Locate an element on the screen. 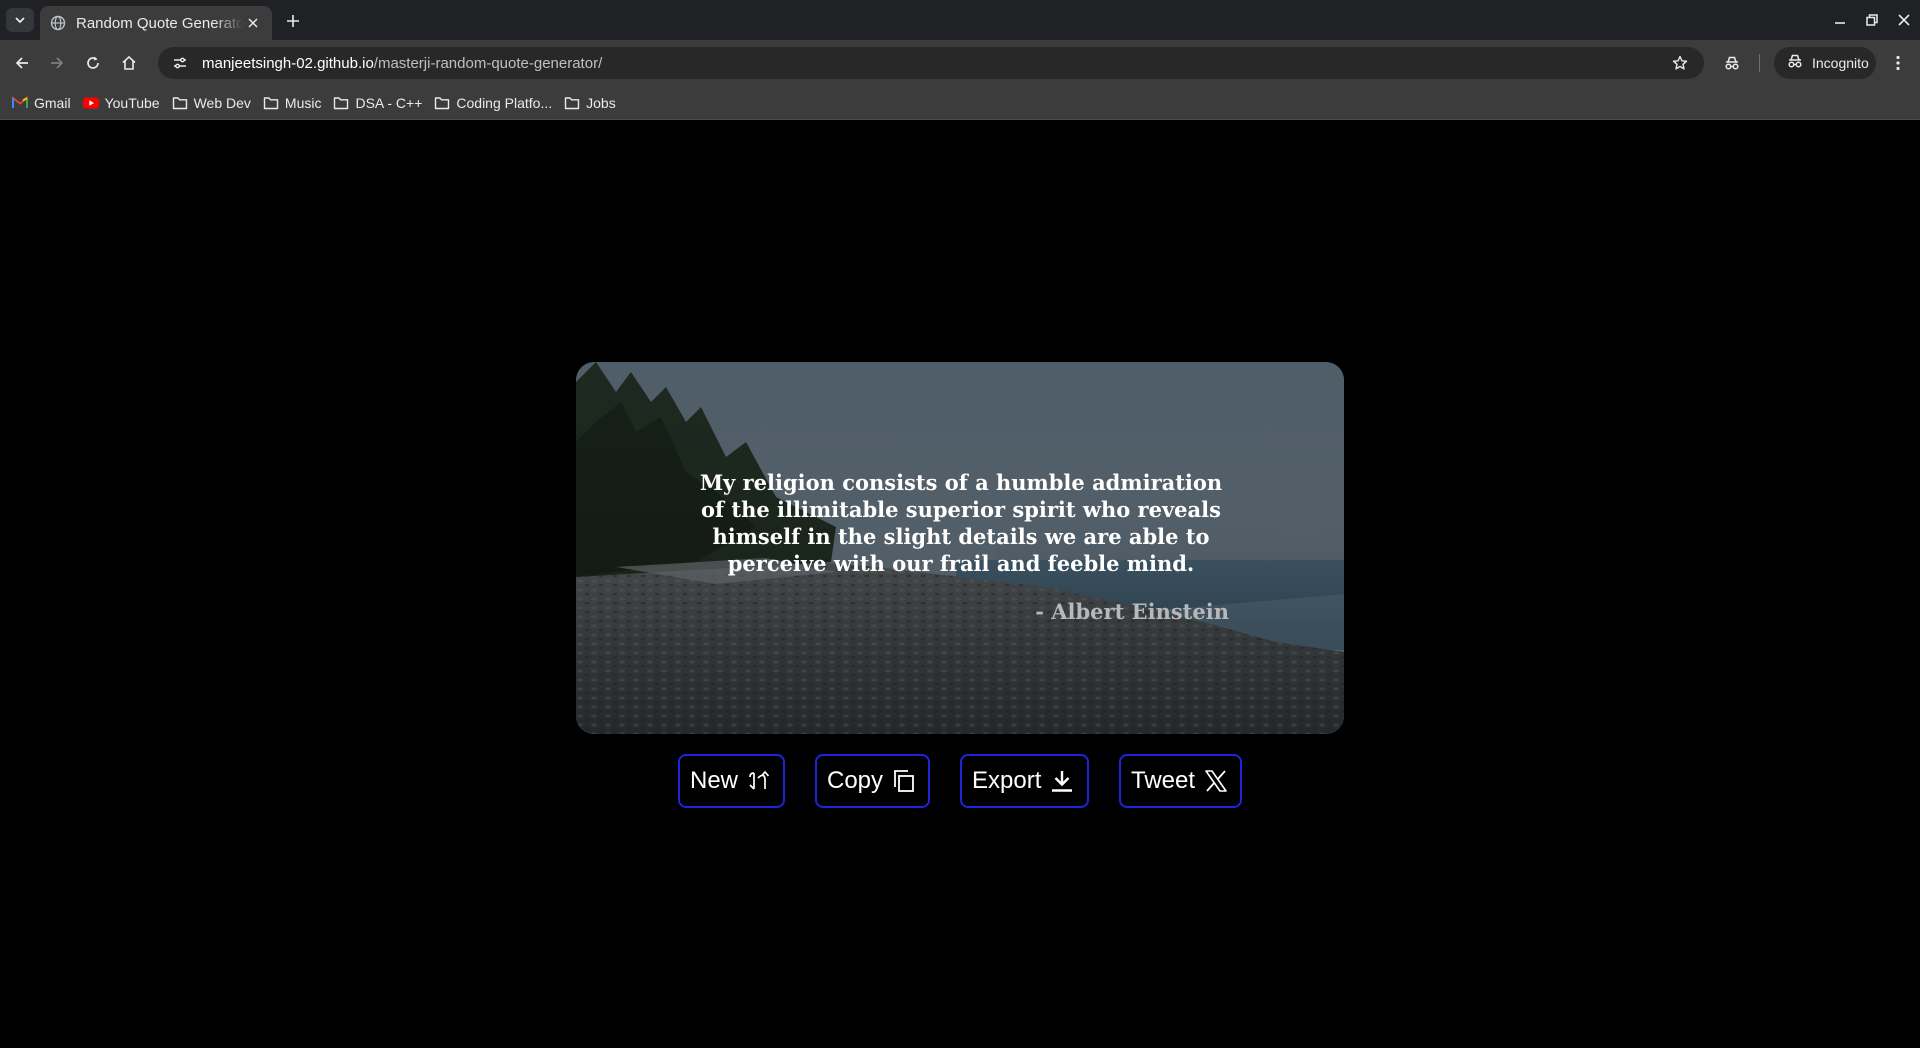 The height and width of the screenshot is (1048, 1920). tweet-quote-button: Tweet is located at coordinates (1180, 781).